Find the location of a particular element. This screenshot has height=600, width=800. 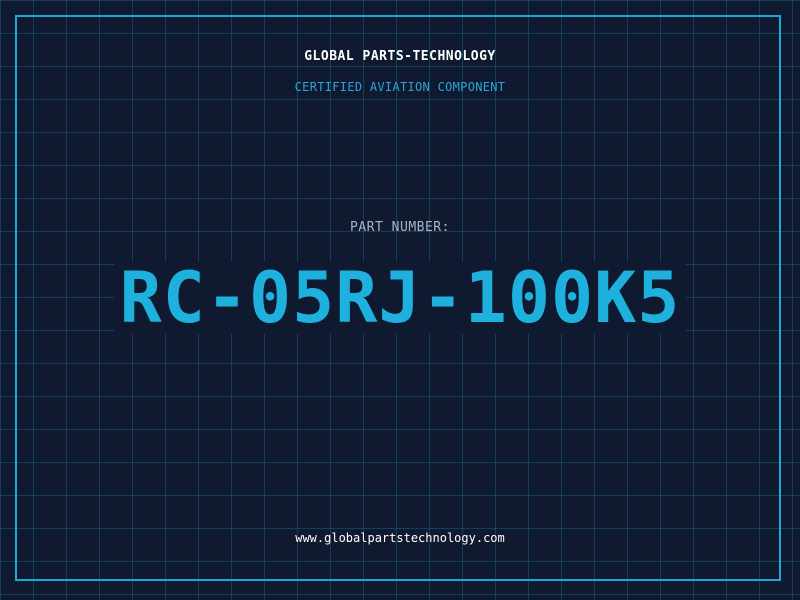

part-number-container: RC-05RJ-100K5 is located at coordinates (400, 298).